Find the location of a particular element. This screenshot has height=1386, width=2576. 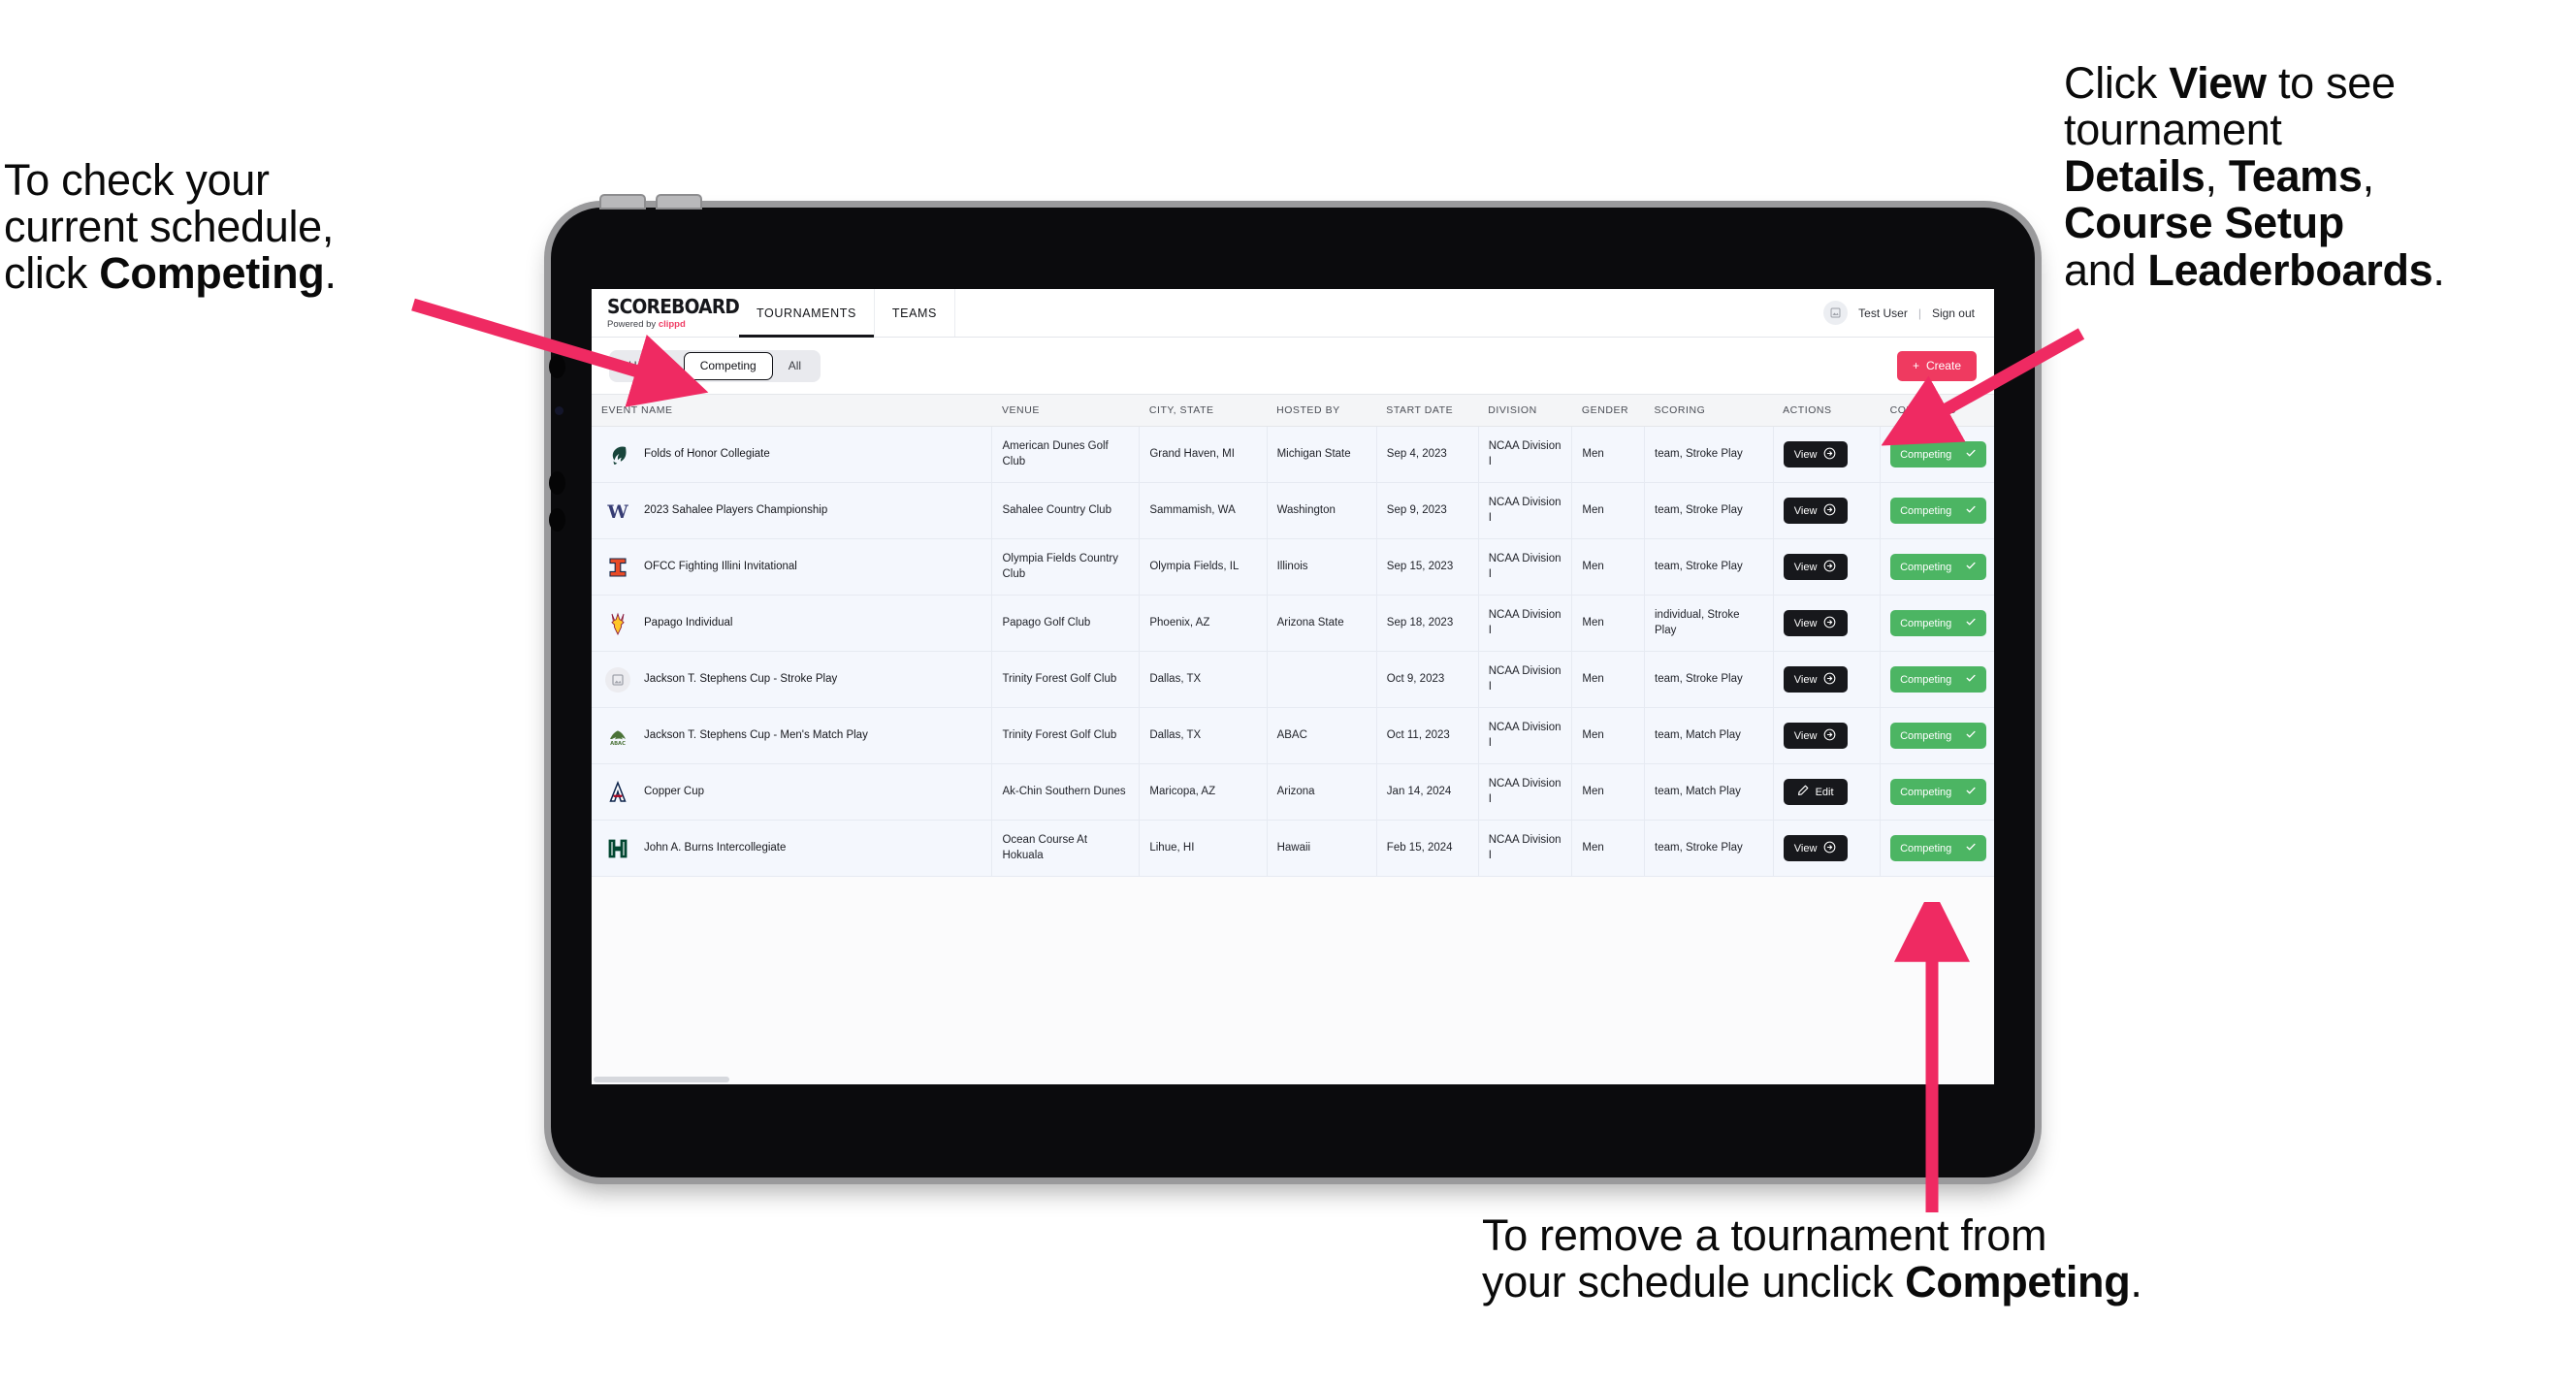

col-scoring: SCORING is located at coordinates (1709, 410).